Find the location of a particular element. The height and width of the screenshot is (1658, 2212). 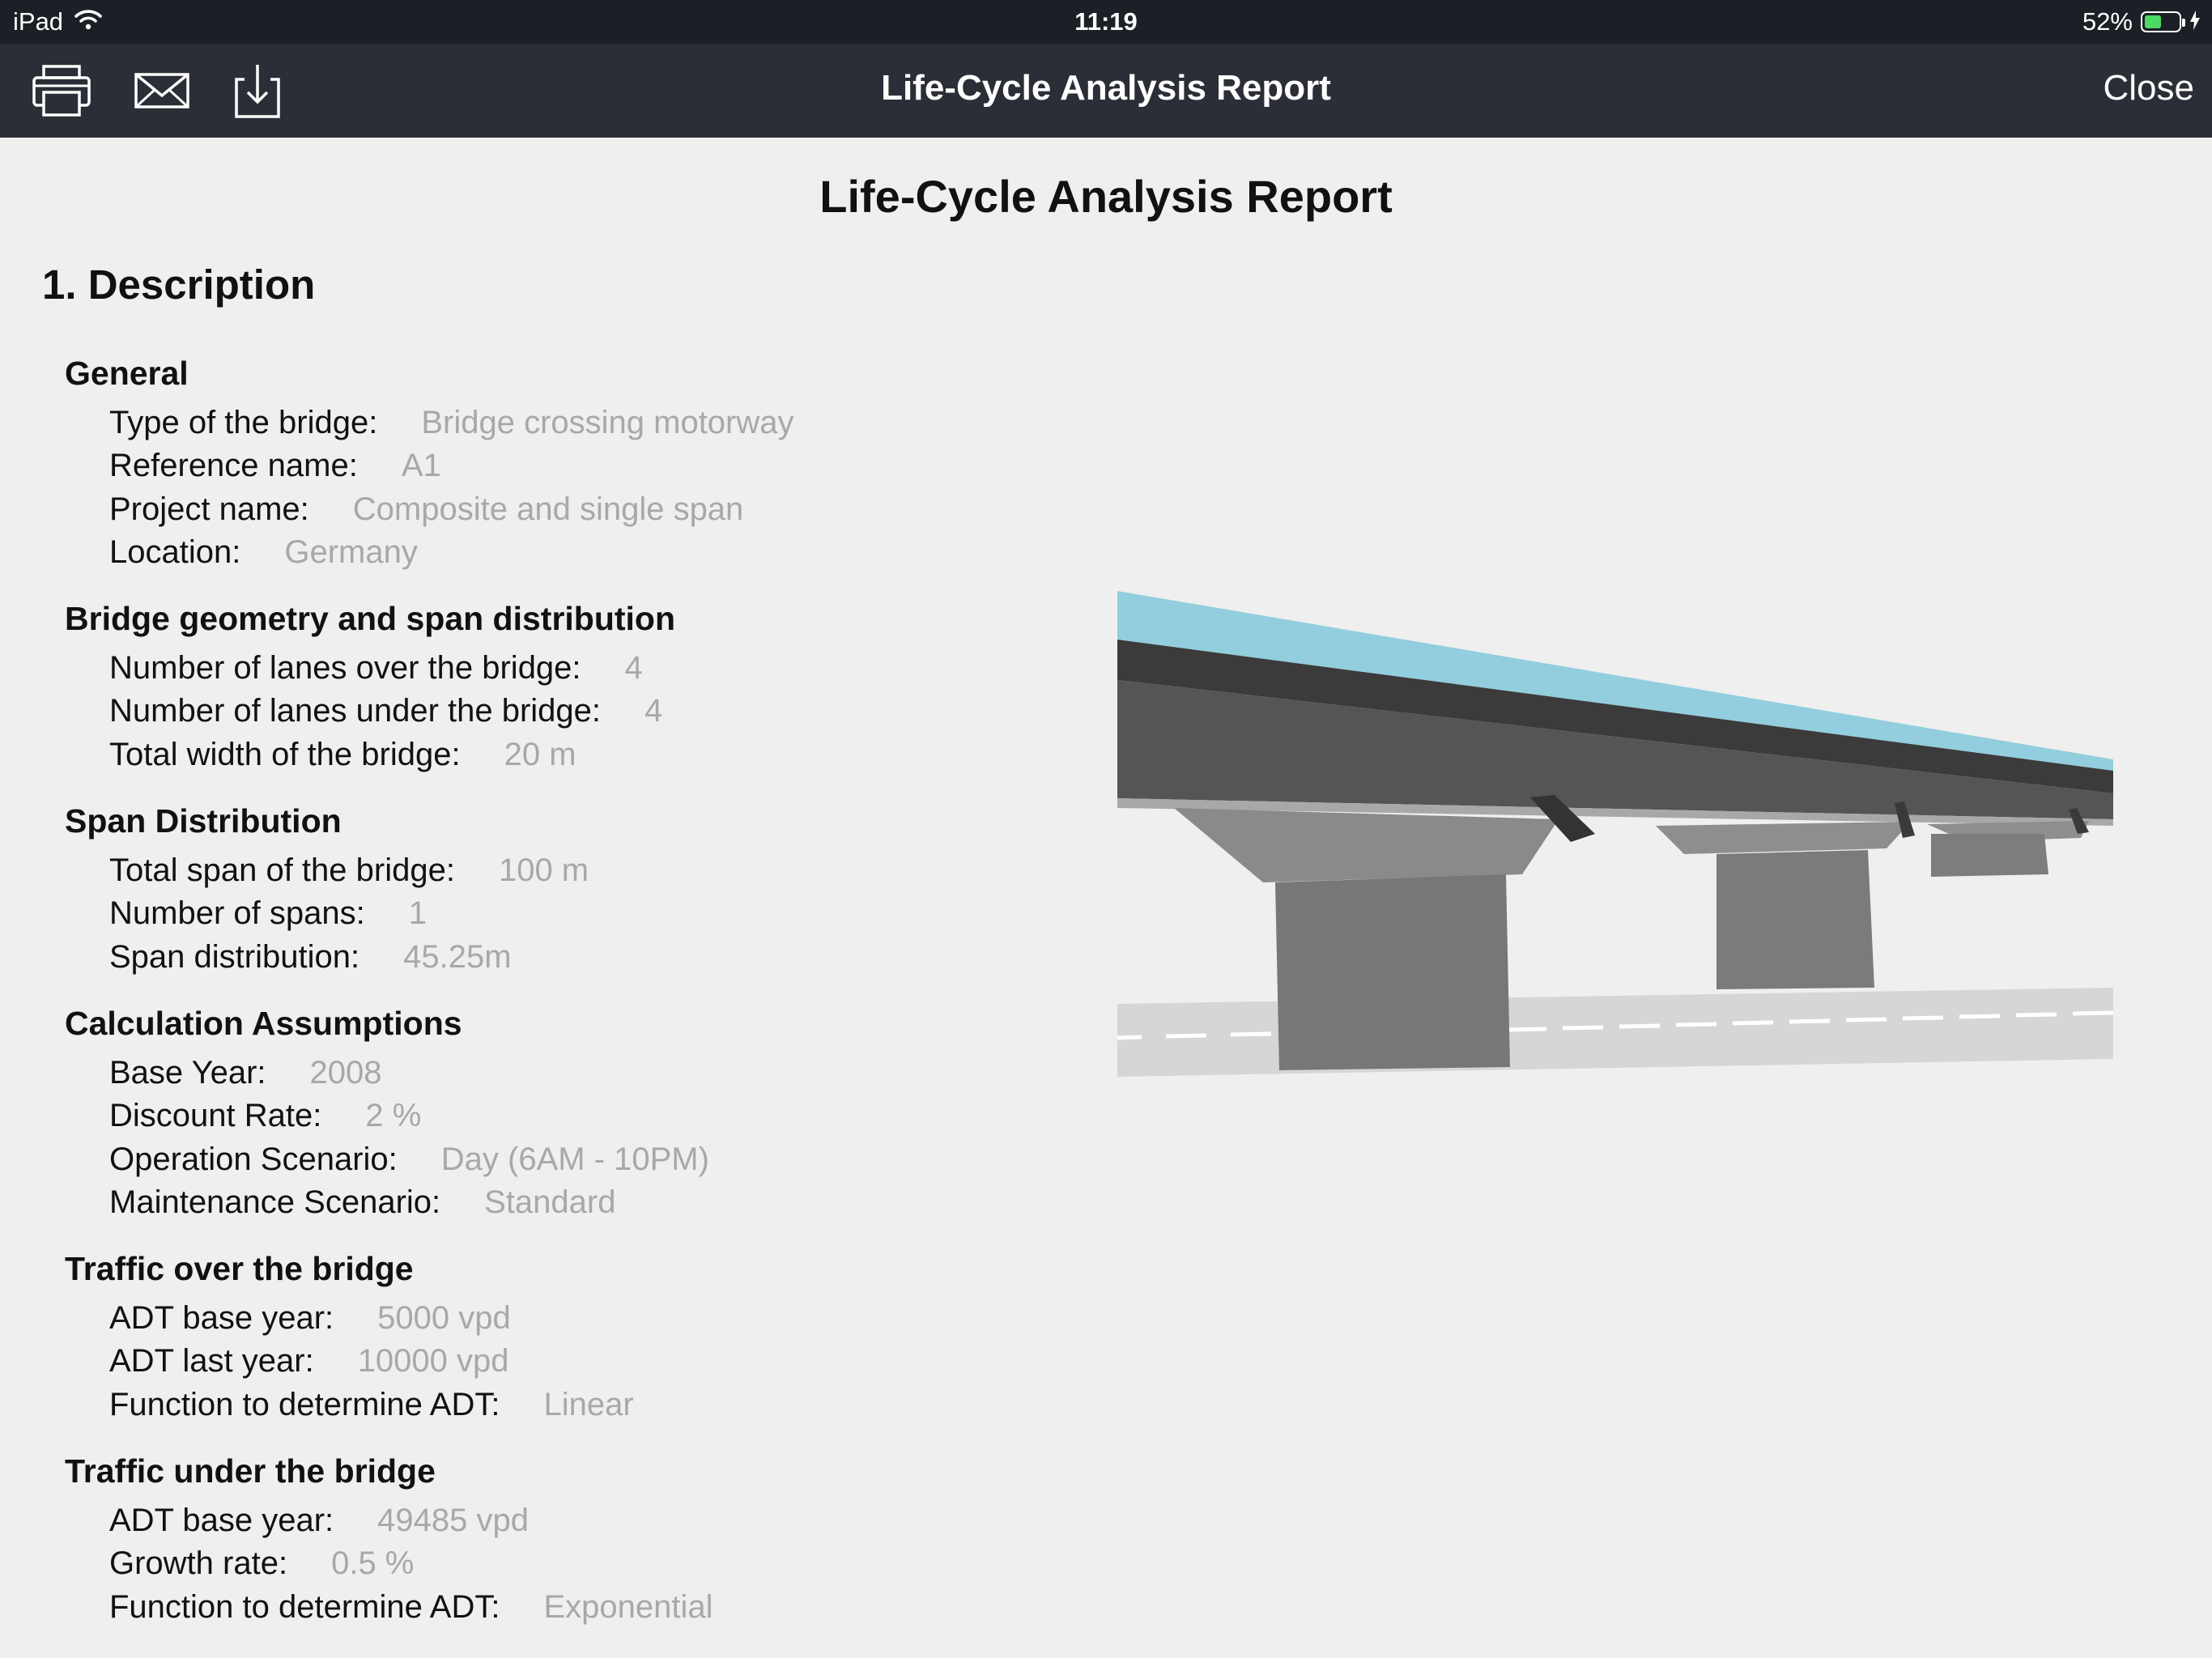

field-label: Number of lanes over the bridge: is located at coordinates (345, 668).